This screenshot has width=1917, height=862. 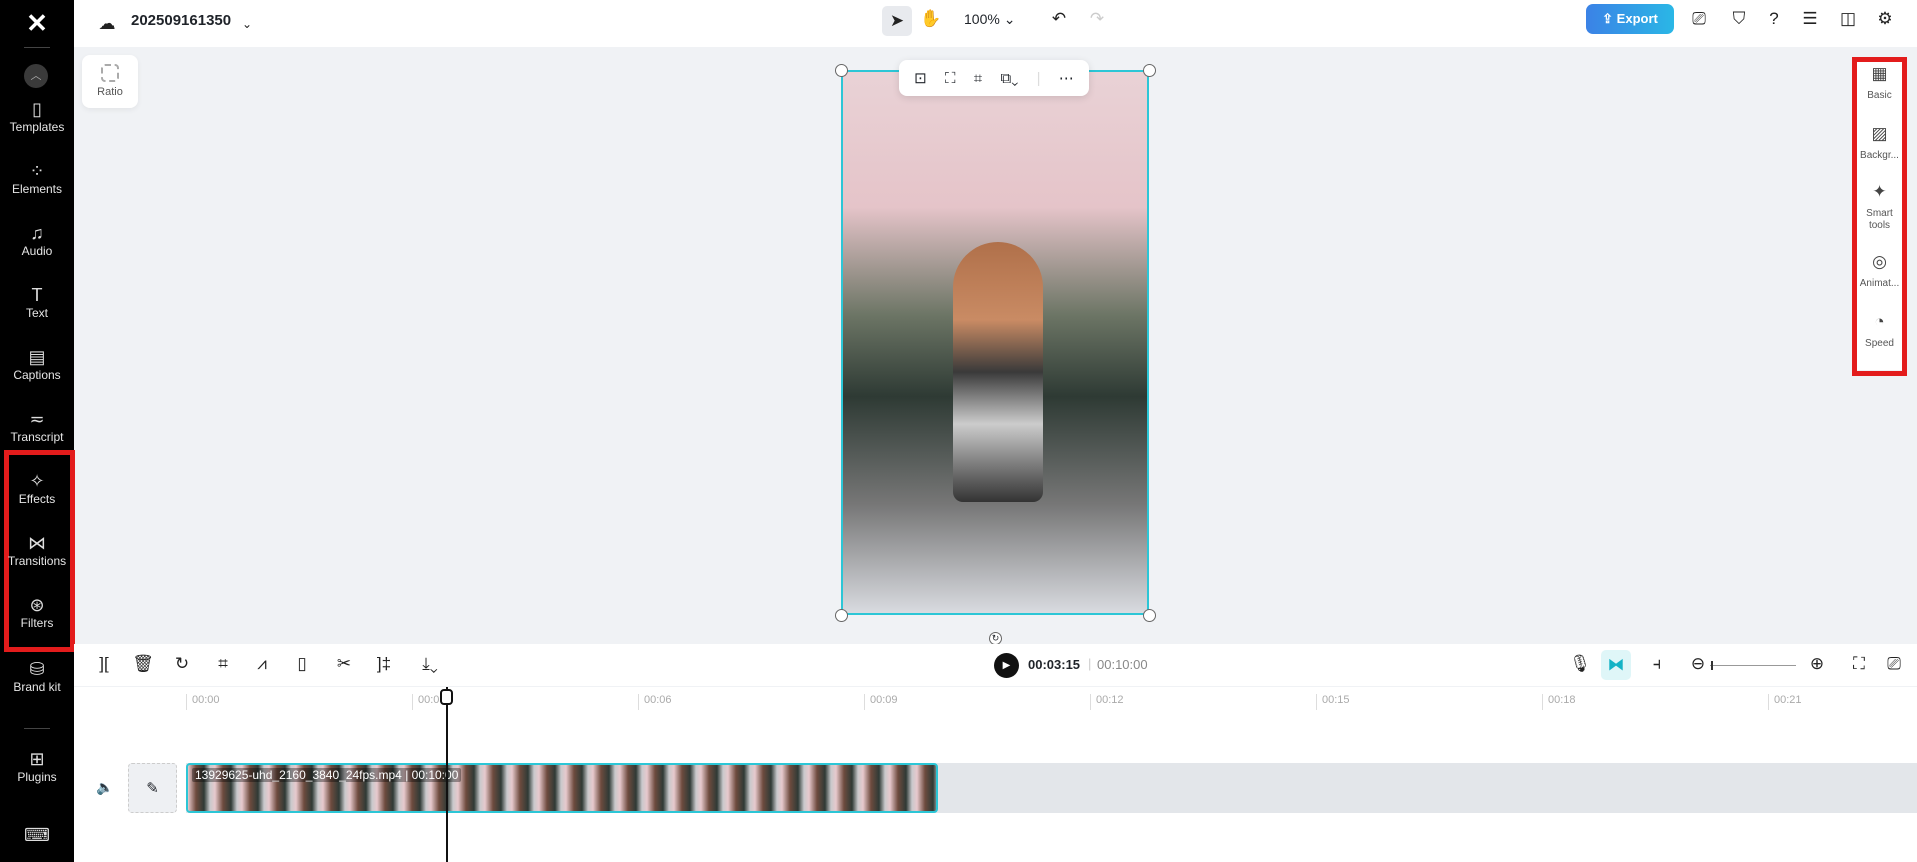 I want to click on ratio-label: Ratio, so click(x=110, y=92).